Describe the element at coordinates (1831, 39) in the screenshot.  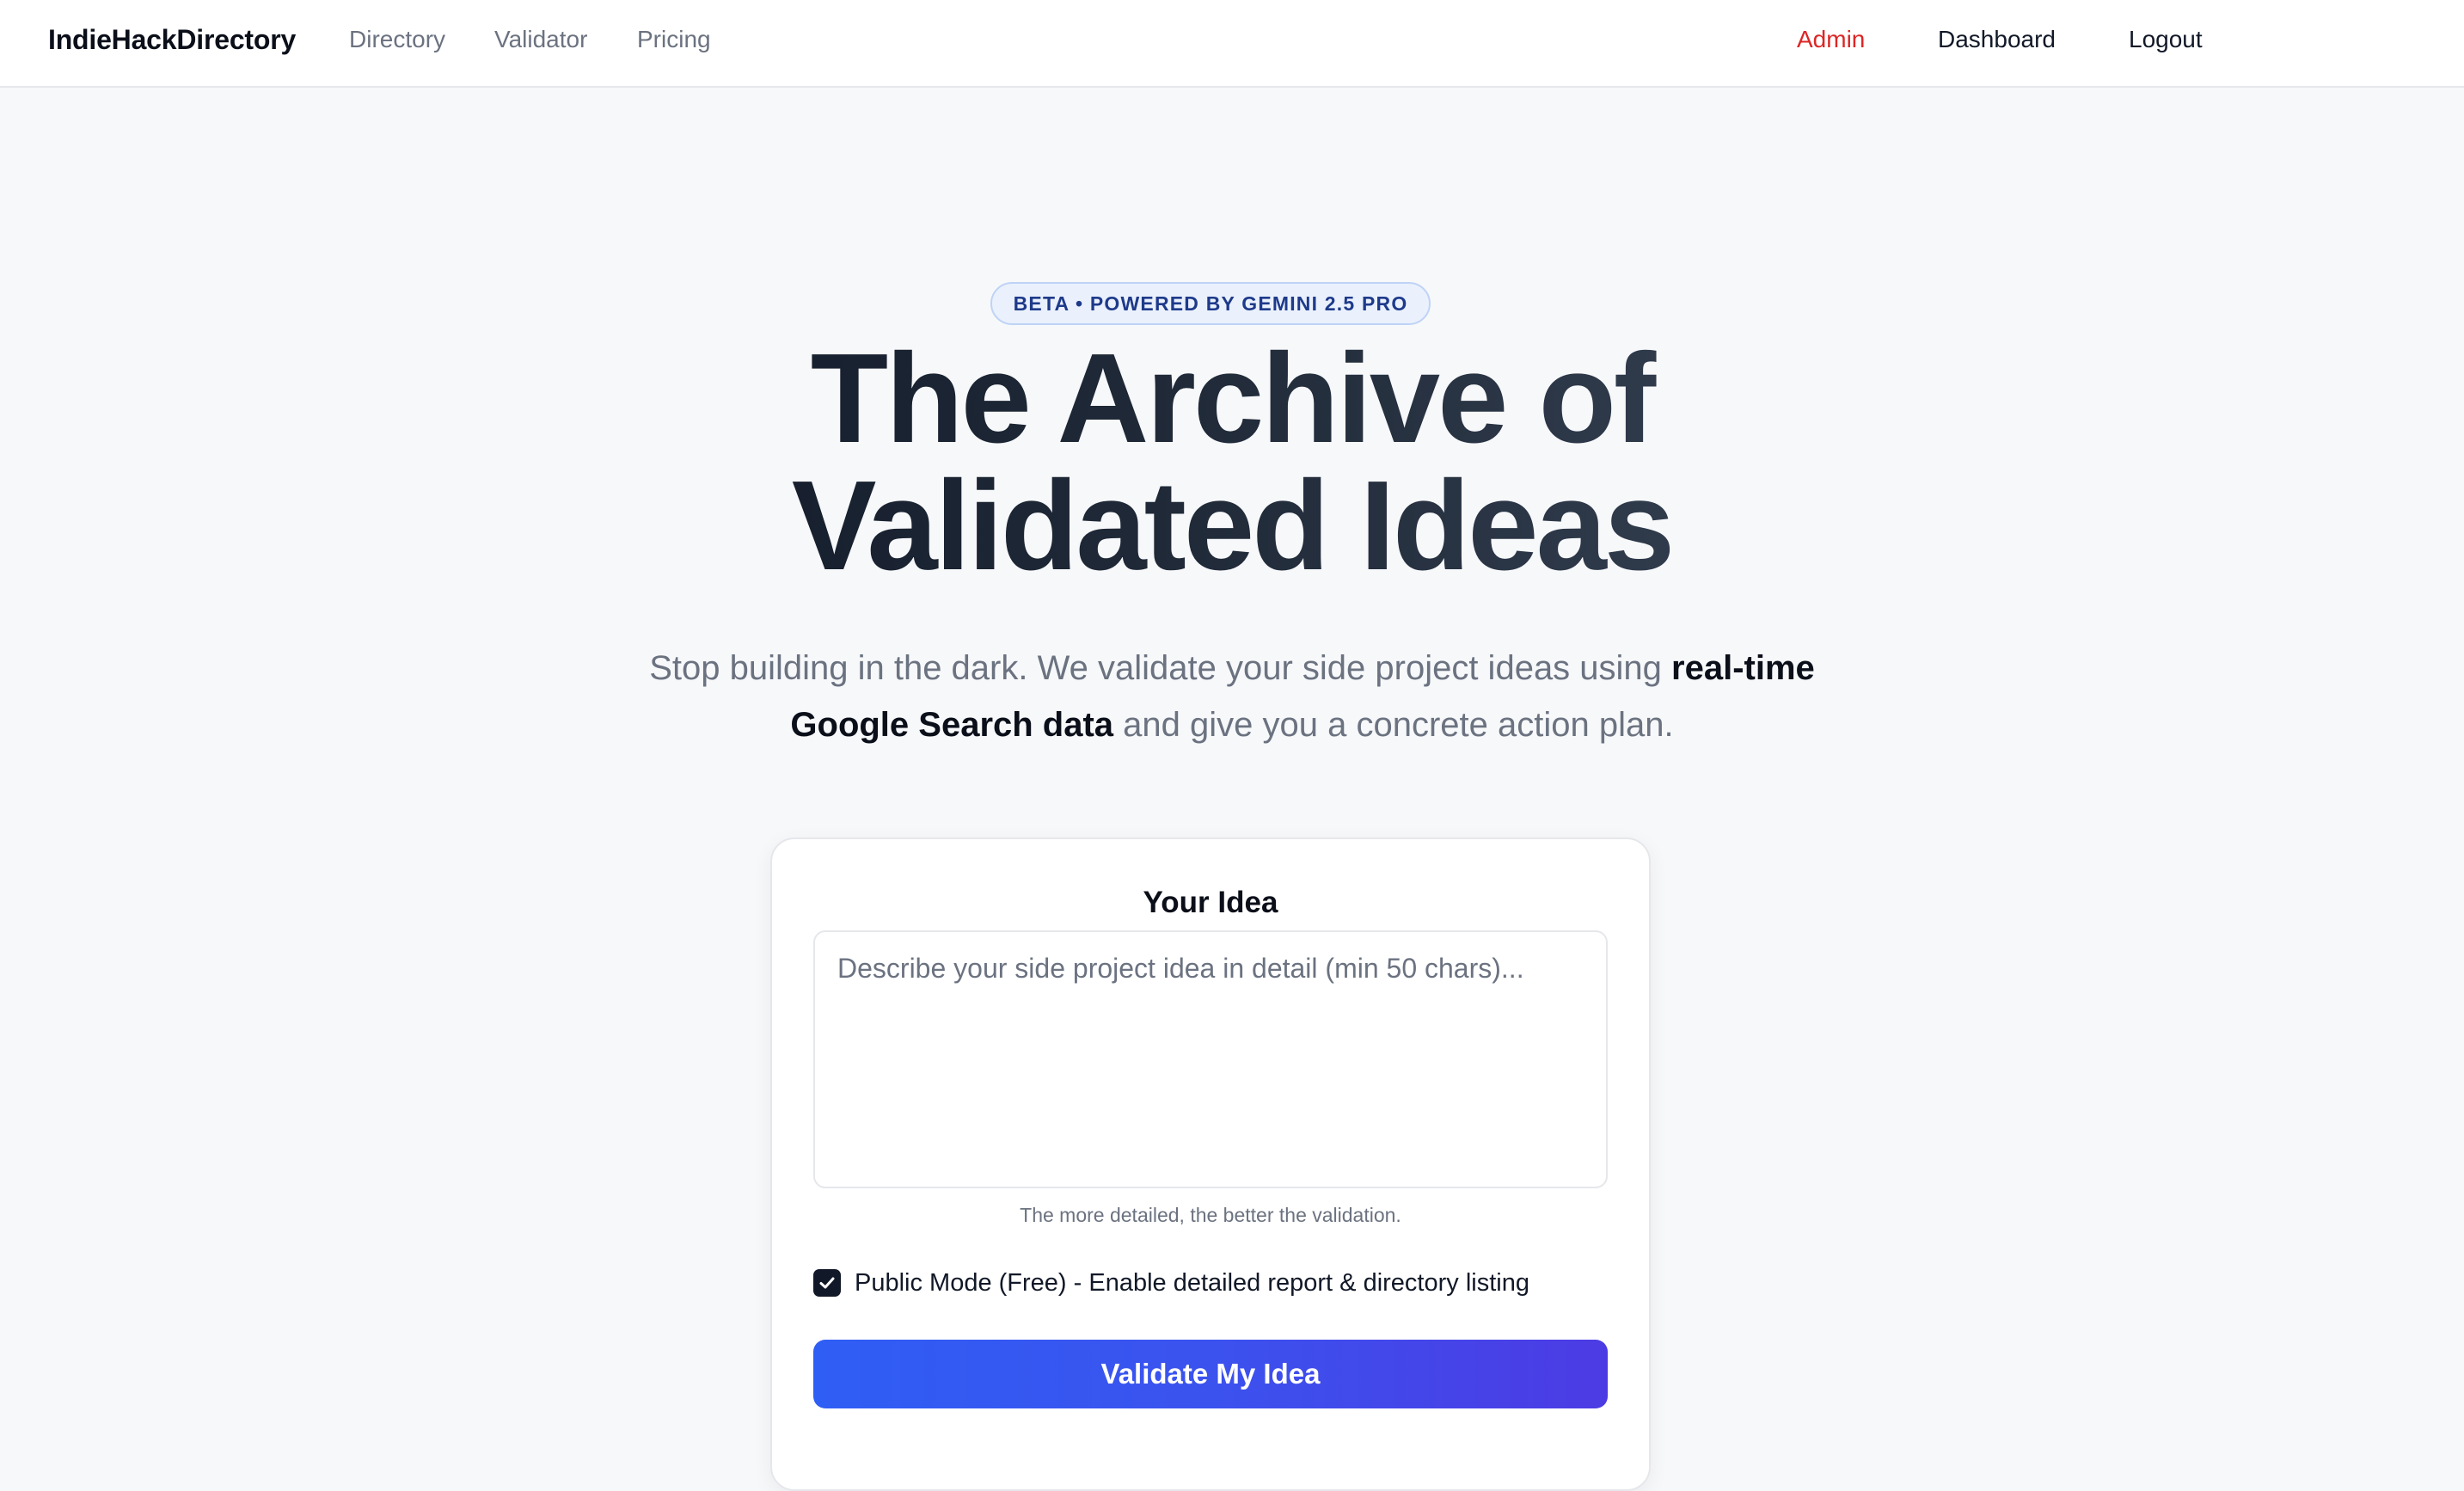
I see `nav-link-admin: Admin` at that location.